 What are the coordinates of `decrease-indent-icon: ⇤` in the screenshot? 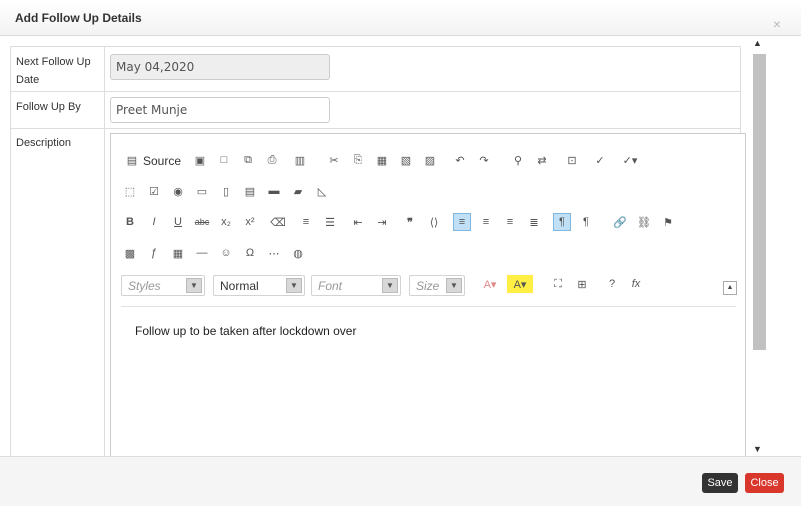 It's located at (358, 222).